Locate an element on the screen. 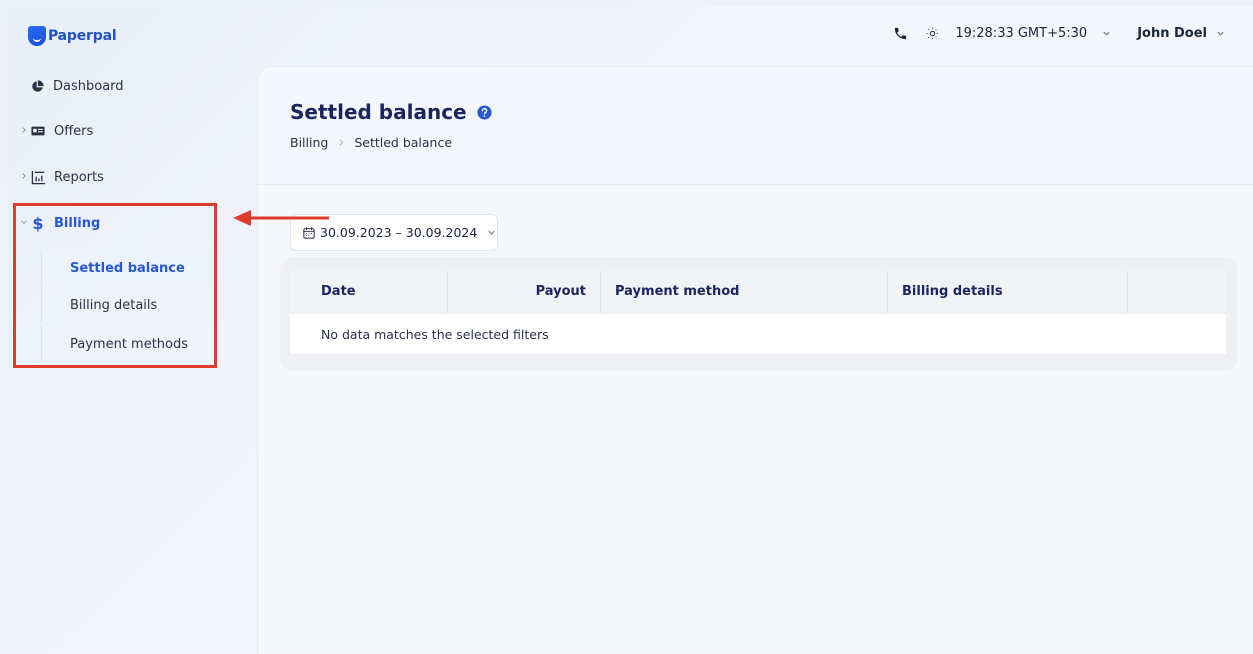 The image size is (1253, 654). breadcrumb: Billing Settled balance is located at coordinates (371, 142).